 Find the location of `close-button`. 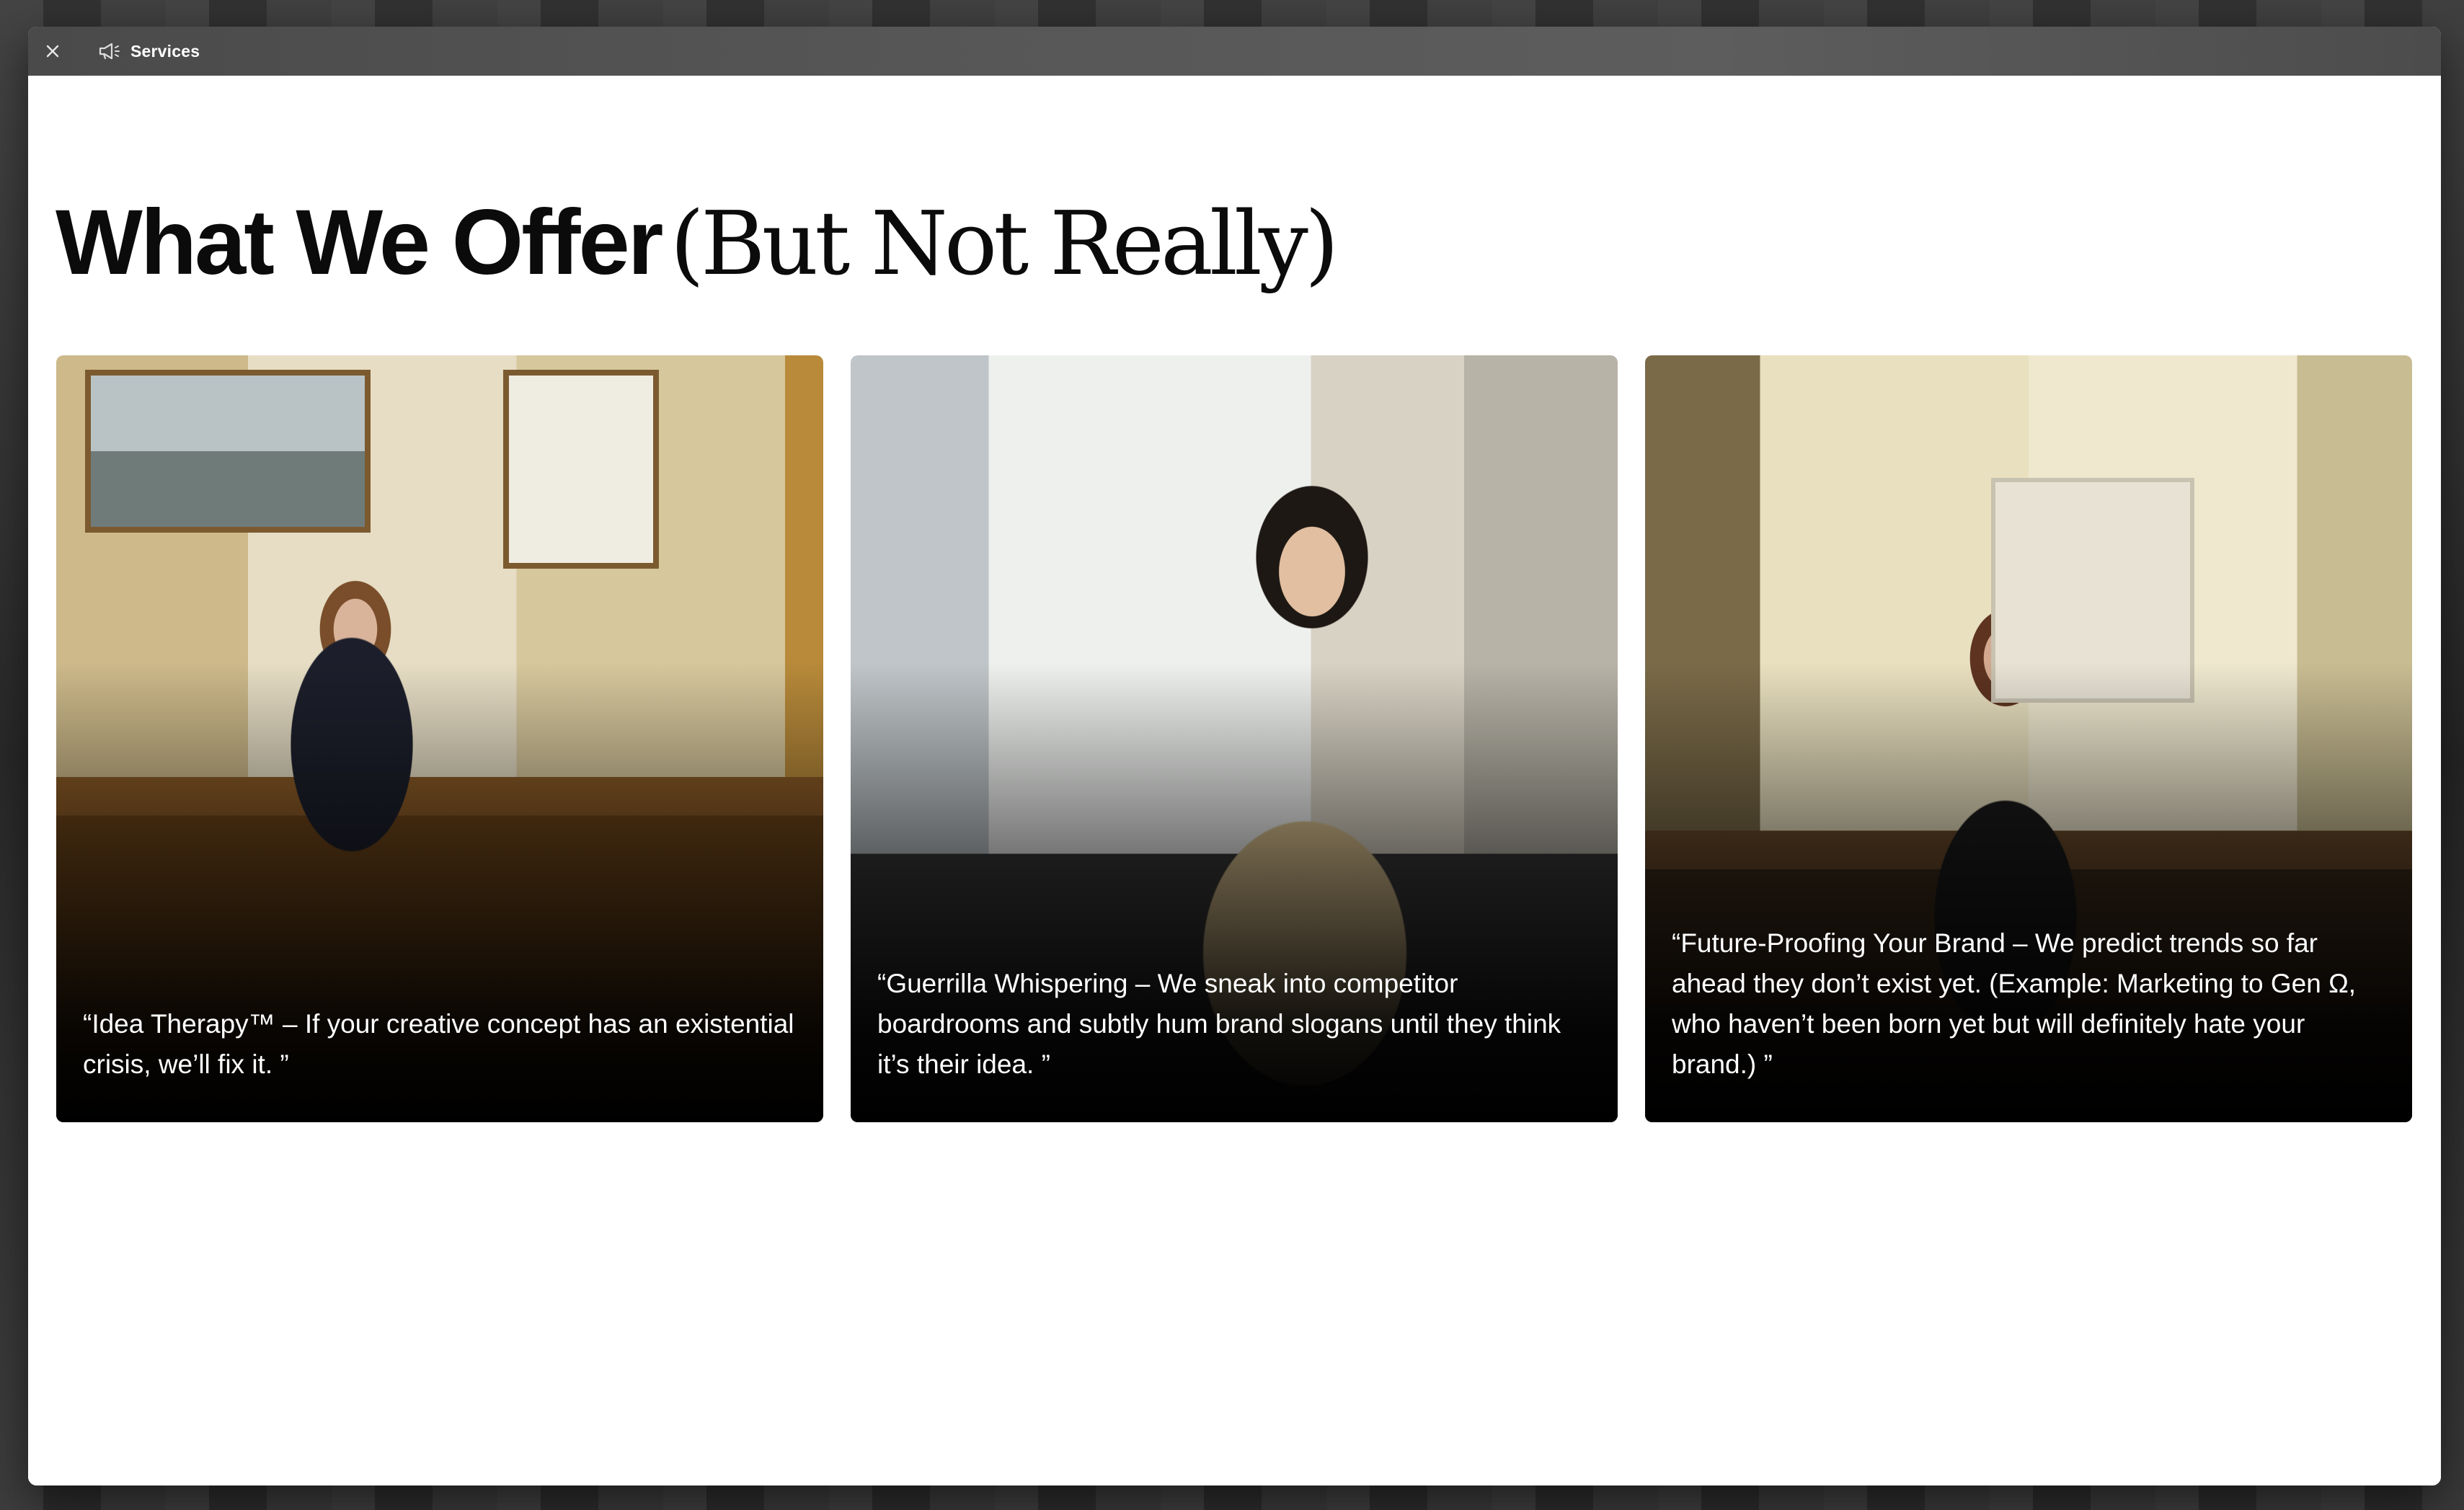

close-button is located at coordinates (53, 51).